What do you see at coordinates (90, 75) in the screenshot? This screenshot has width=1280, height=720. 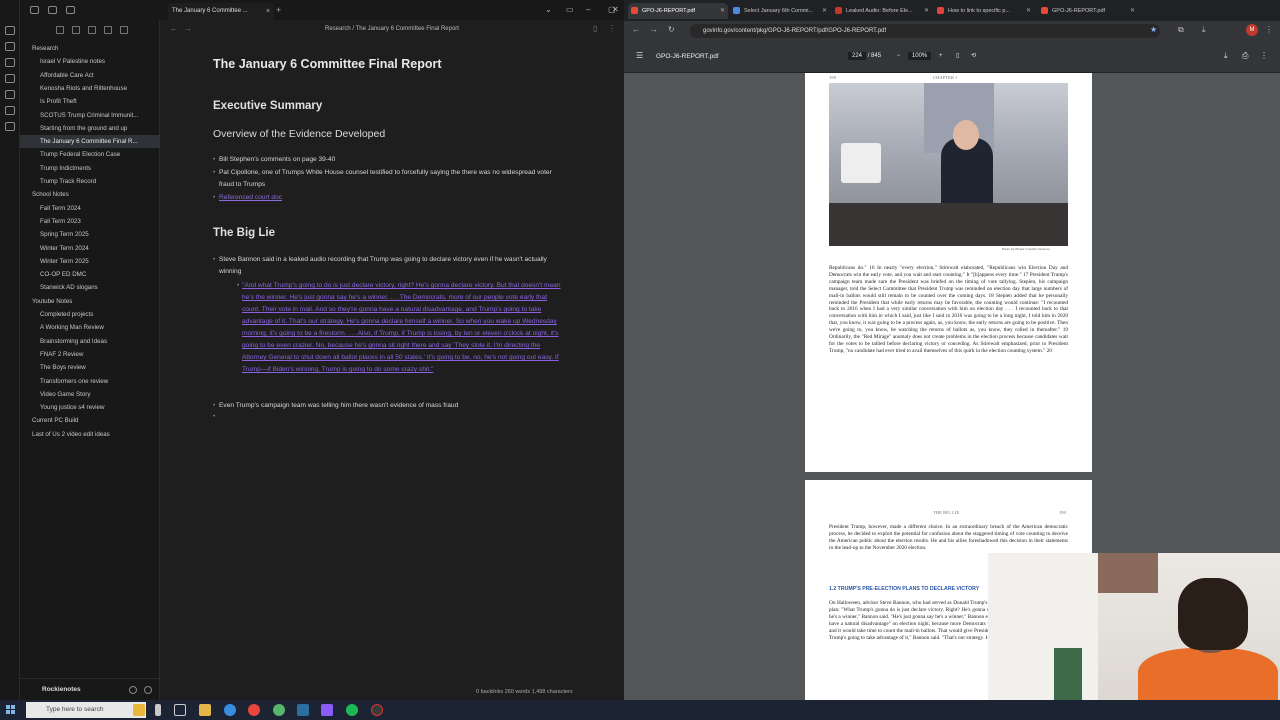 I see `file-item: Affordable Care Act` at bounding box center [90, 75].